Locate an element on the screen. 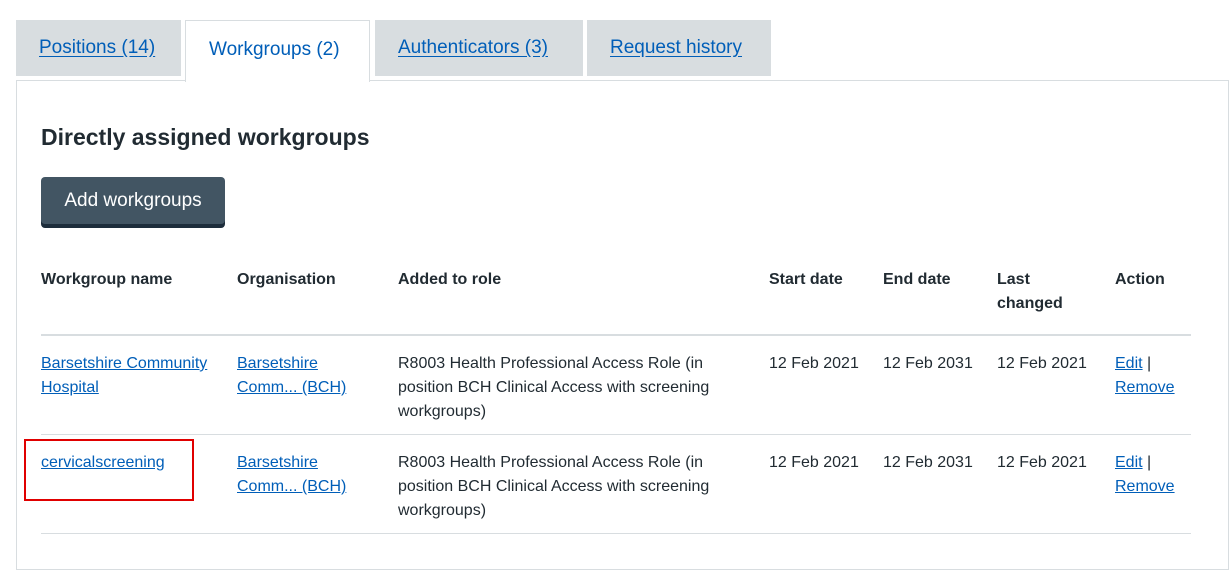  tab-authenticators: Authenticators (3) is located at coordinates (479, 48).